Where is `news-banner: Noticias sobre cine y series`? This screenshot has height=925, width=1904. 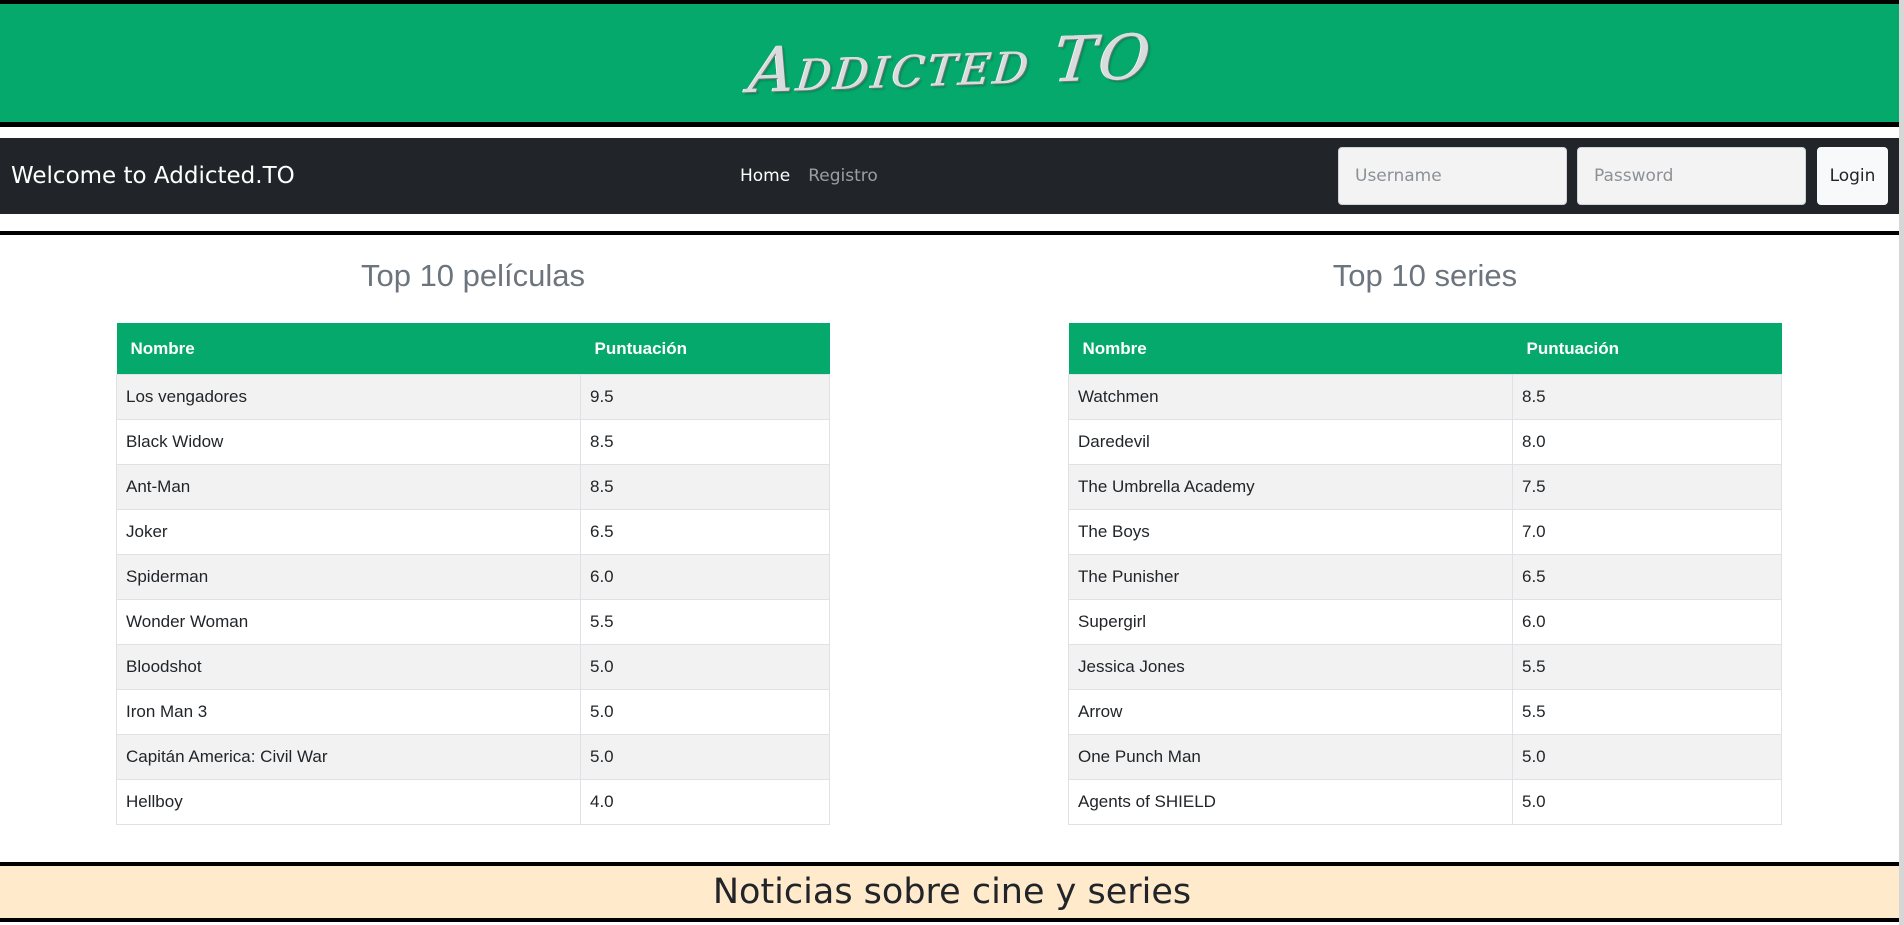 news-banner: Noticias sobre cine y series is located at coordinates (952, 892).